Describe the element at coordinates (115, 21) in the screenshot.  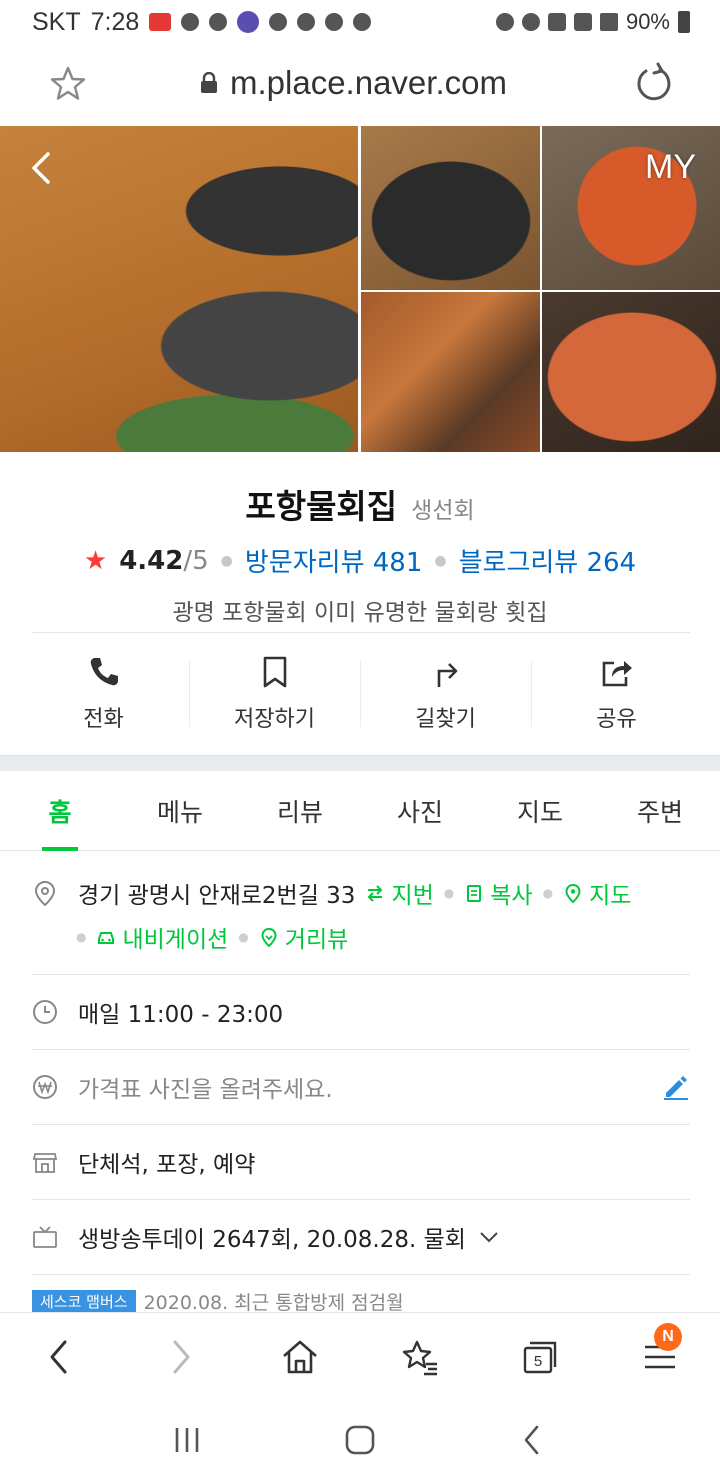
I see `clock: 7:28` at that location.